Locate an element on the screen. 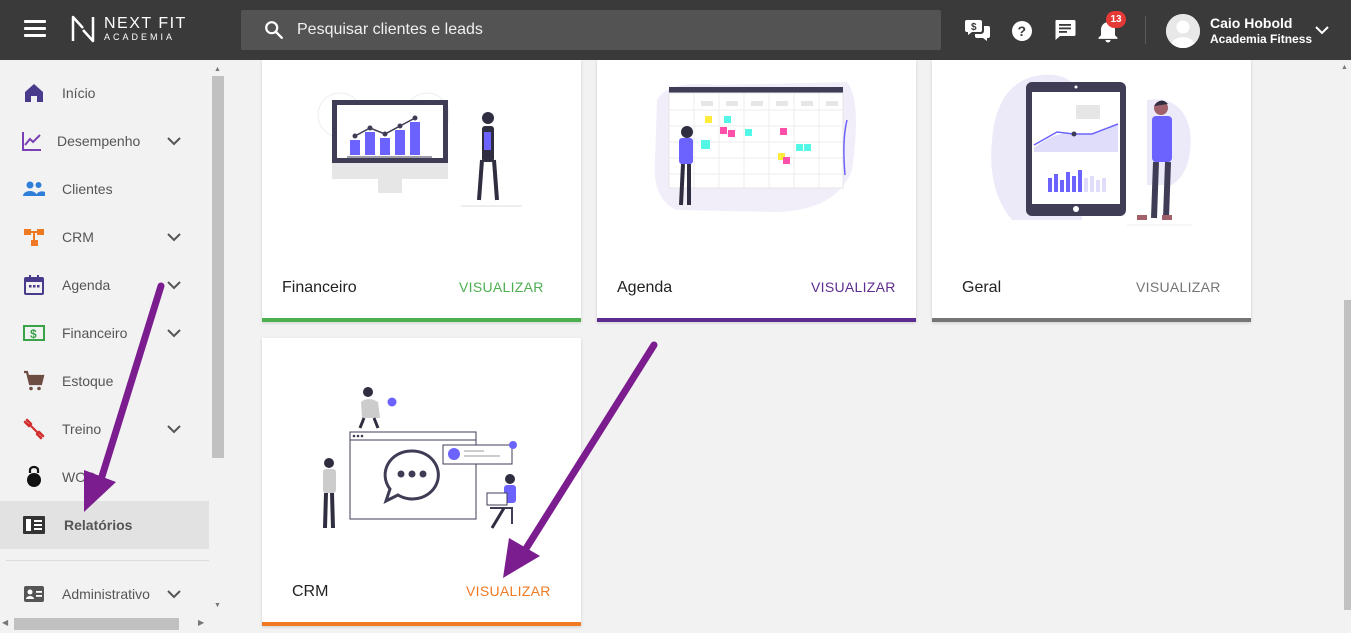 The width and height of the screenshot is (1351, 633). search-input: Pesquisar clientes e leads is located at coordinates (591, 30).